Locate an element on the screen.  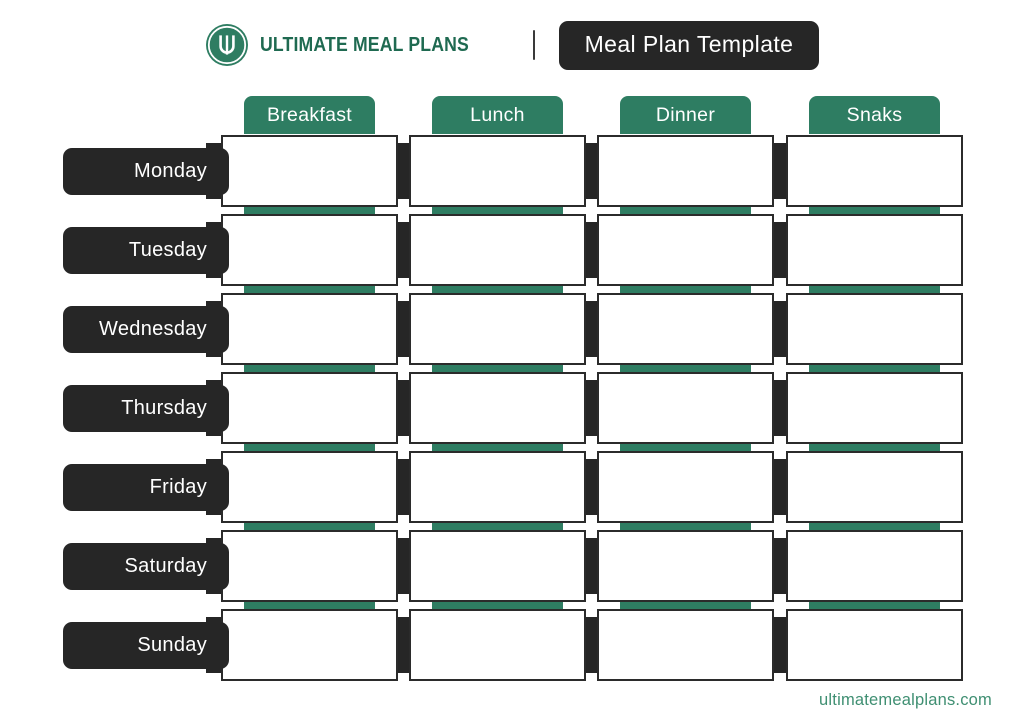
day-label-monday: Monday is located at coordinates (146, 171).